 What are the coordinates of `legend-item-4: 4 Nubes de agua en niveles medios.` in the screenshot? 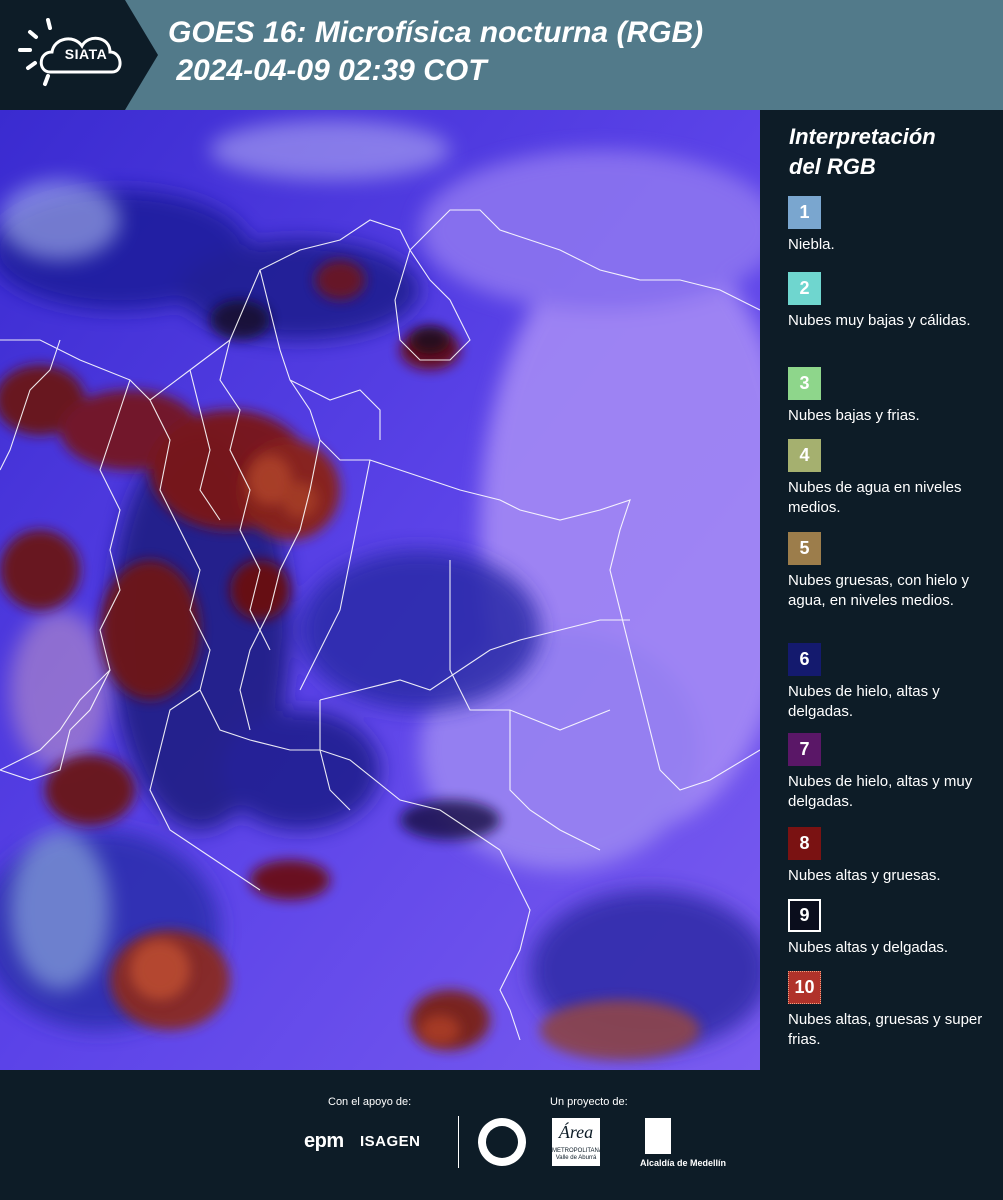 It's located at (890, 478).